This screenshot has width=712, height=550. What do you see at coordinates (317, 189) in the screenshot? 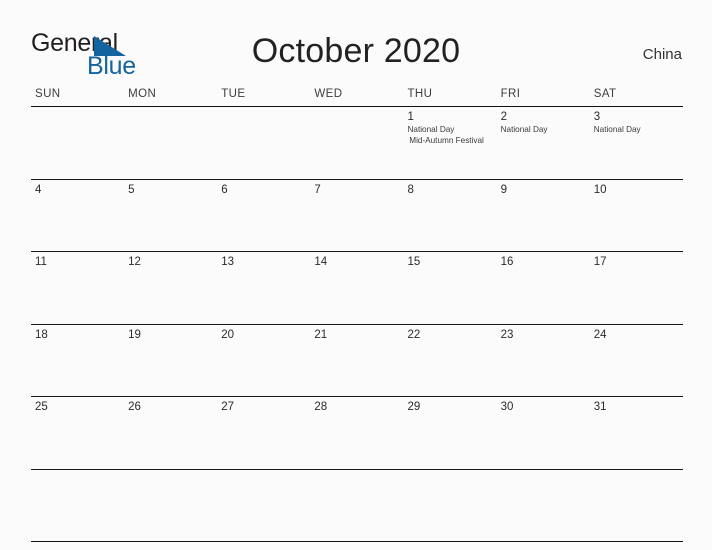
I see `day-number: 7` at bounding box center [317, 189].